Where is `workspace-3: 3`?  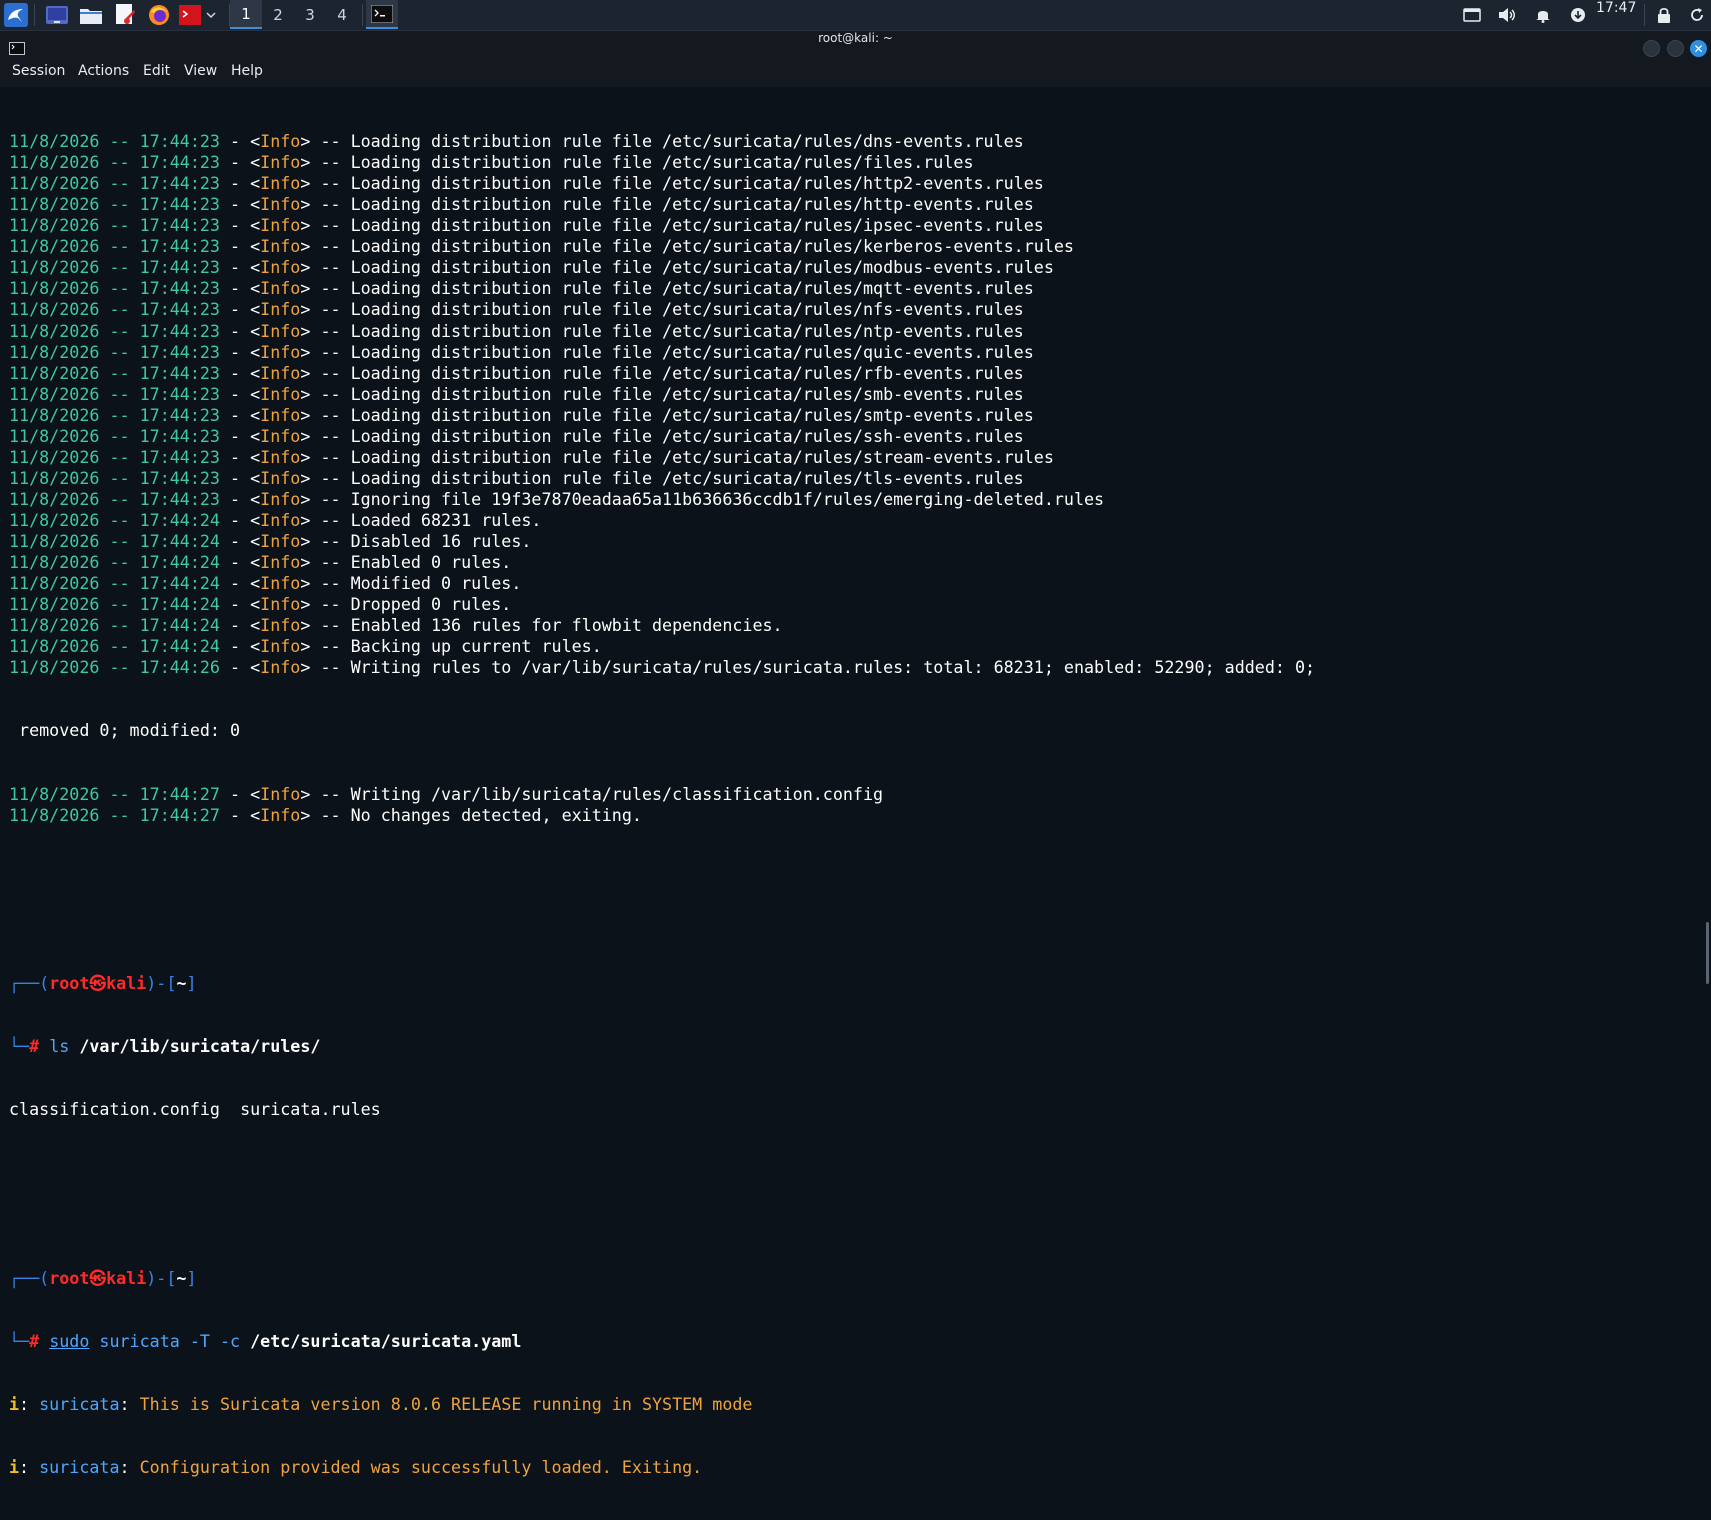 workspace-3: 3 is located at coordinates (310, 14).